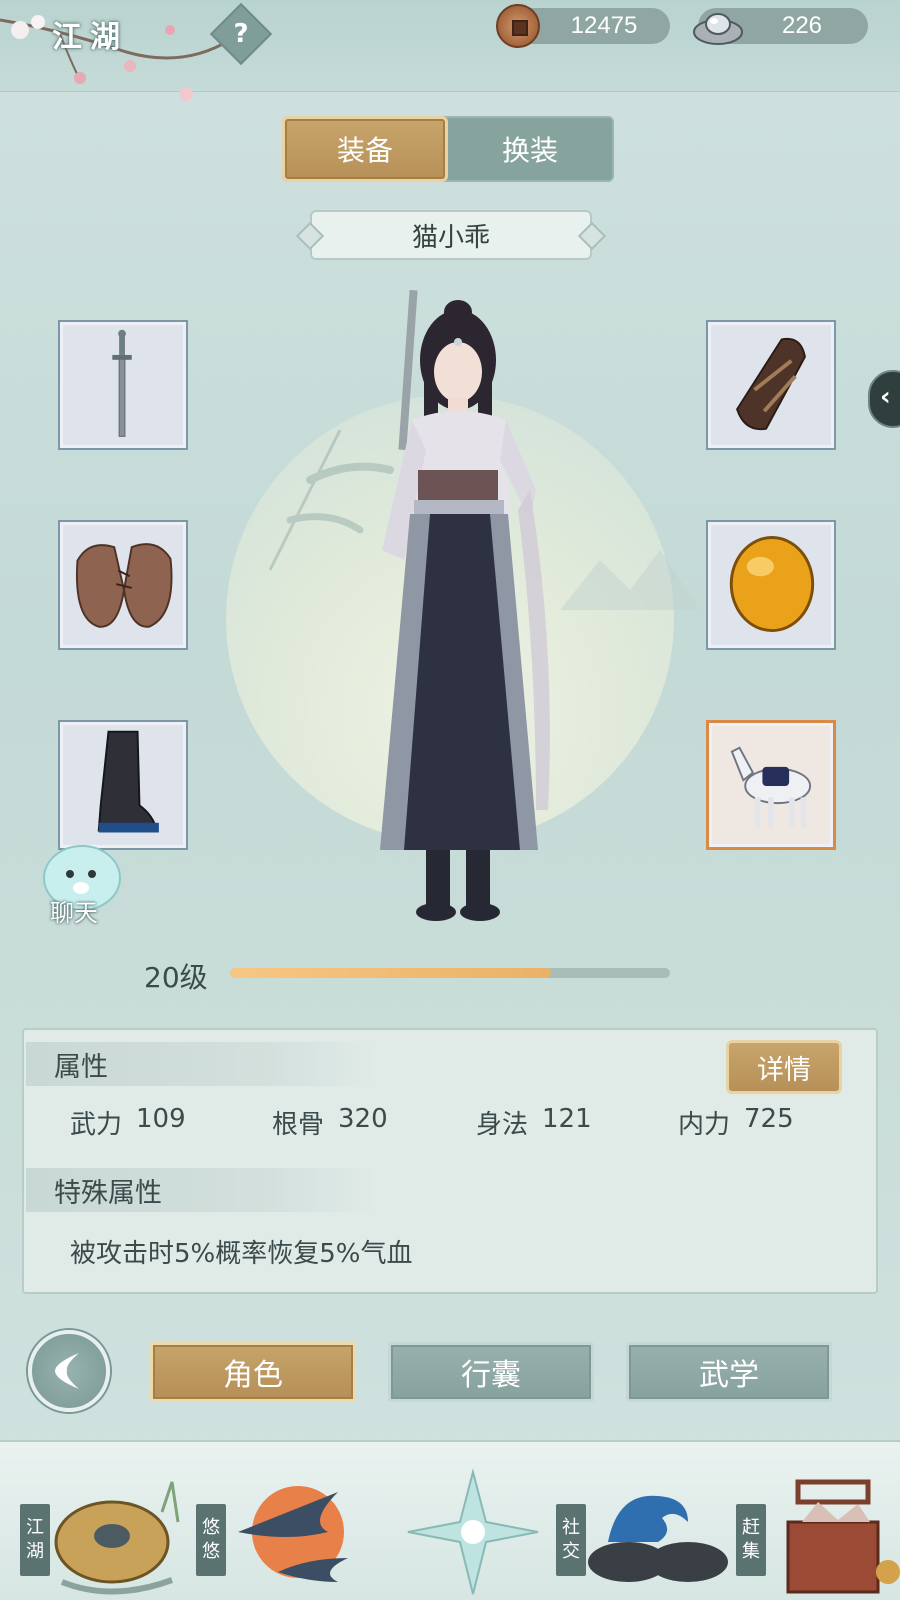  What do you see at coordinates (567, 1119) in the screenshot?
I see `stat-value: 121` at bounding box center [567, 1119].